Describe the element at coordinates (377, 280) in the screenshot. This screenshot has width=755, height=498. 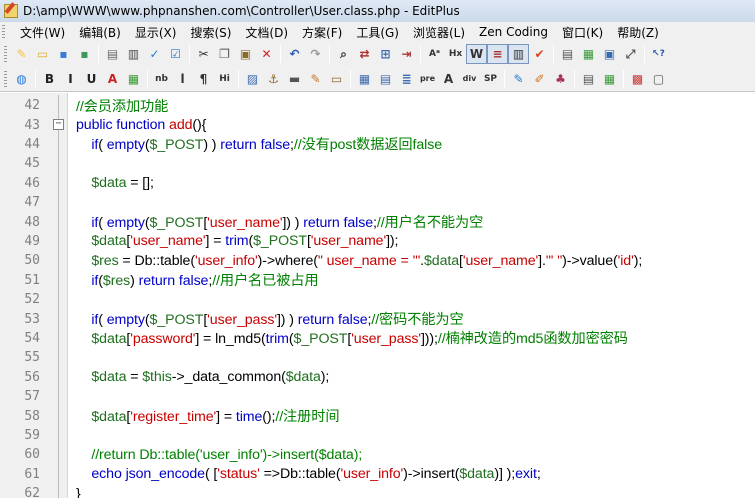
I see `code-line: 51 if($res) return false;//用户名已被占用` at that location.